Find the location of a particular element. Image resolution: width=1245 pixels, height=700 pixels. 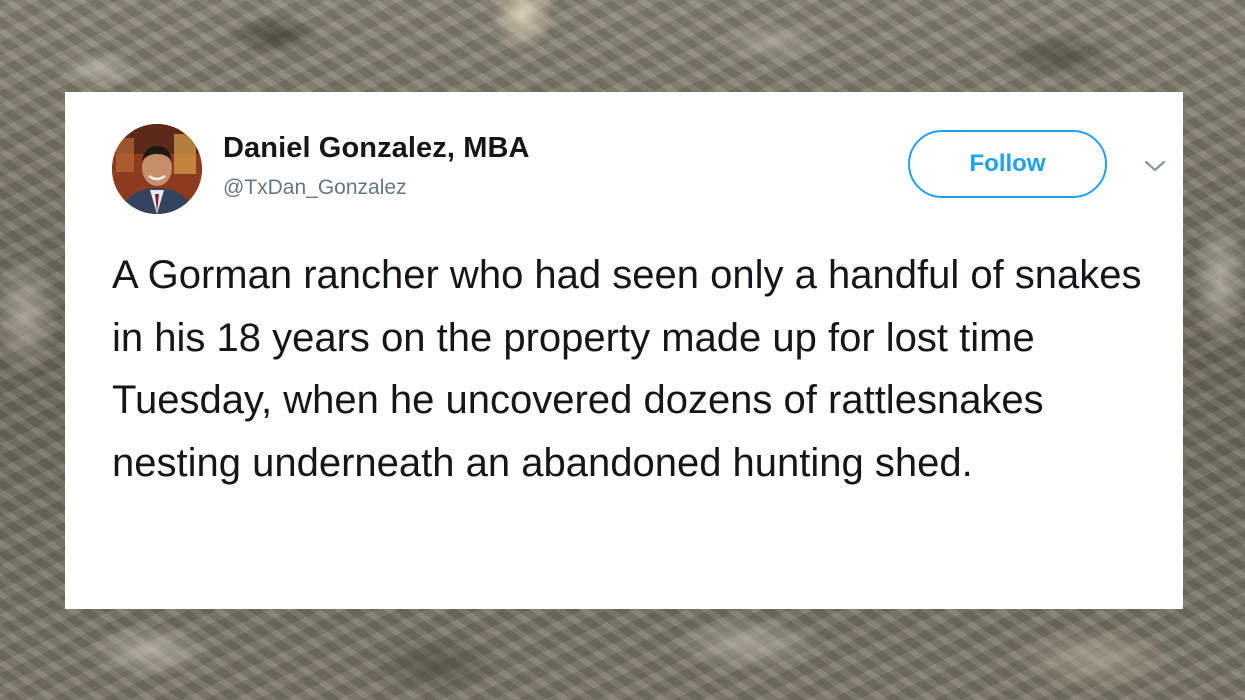

follow-button: Follow is located at coordinates (1007, 164).